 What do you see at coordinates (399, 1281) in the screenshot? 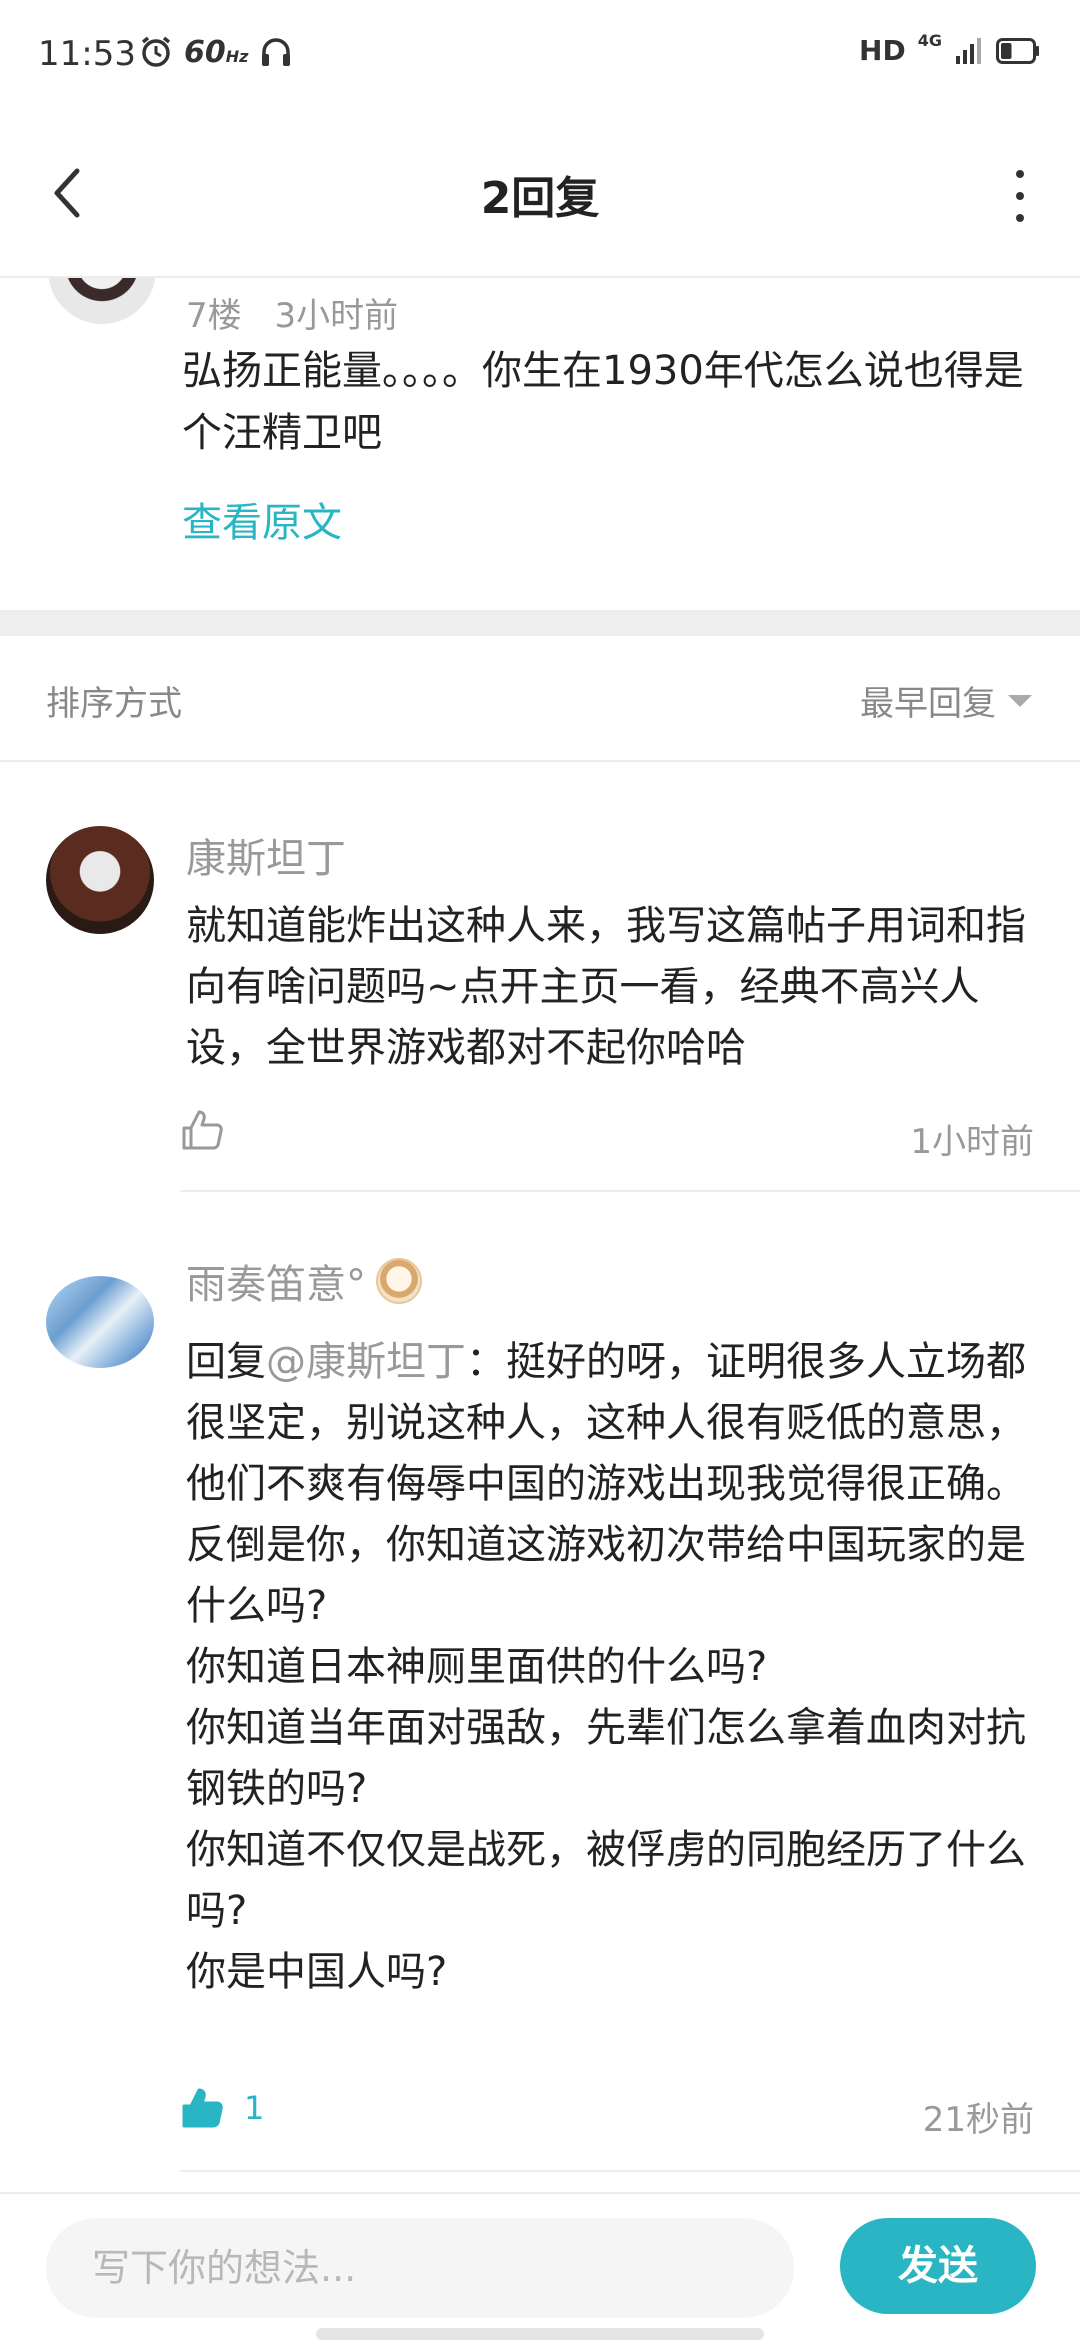
I see `user-badge-icon` at bounding box center [399, 1281].